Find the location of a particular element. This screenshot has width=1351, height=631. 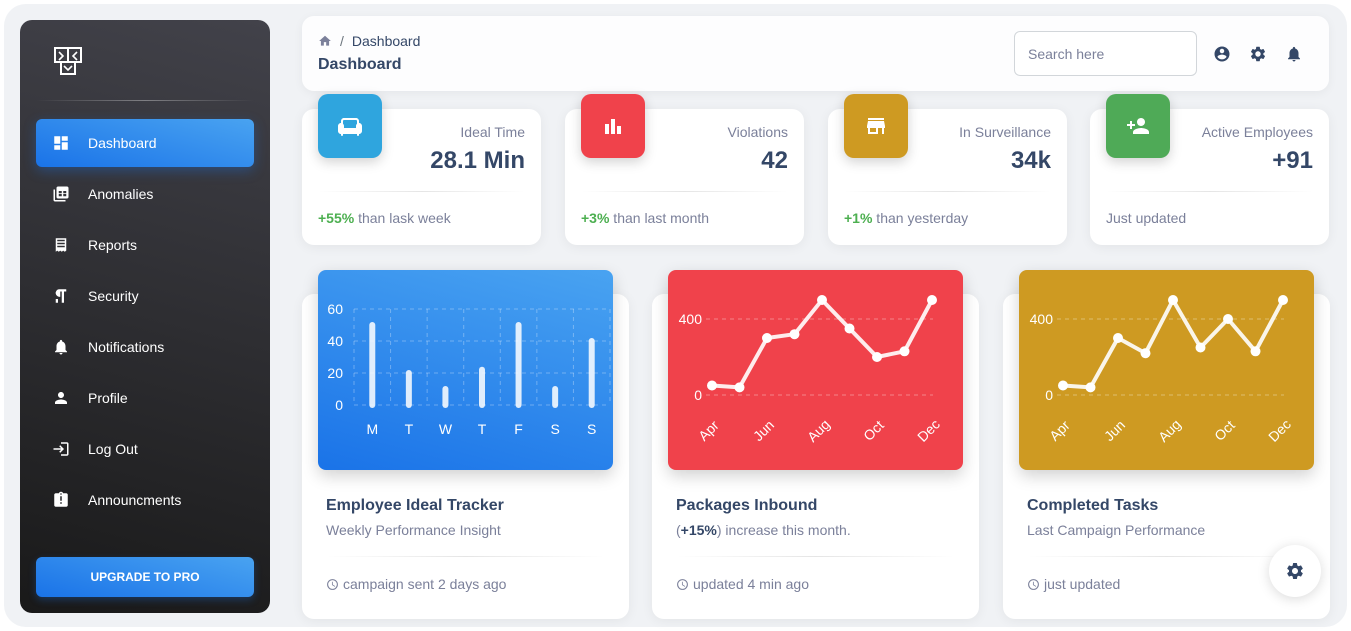

receipt-icon is located at coordinates (61, 245).